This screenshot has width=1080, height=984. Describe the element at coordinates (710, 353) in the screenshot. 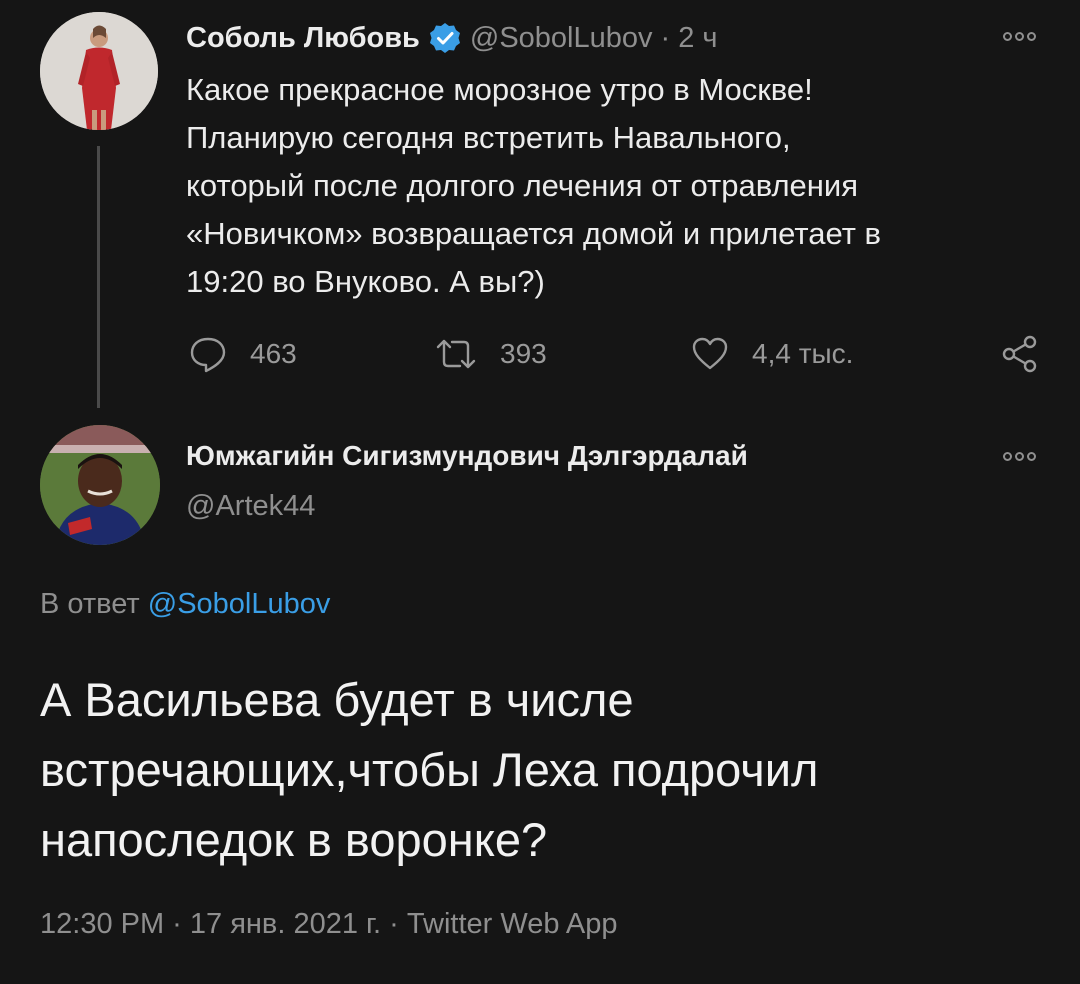

I see `heart-icon` at that location.